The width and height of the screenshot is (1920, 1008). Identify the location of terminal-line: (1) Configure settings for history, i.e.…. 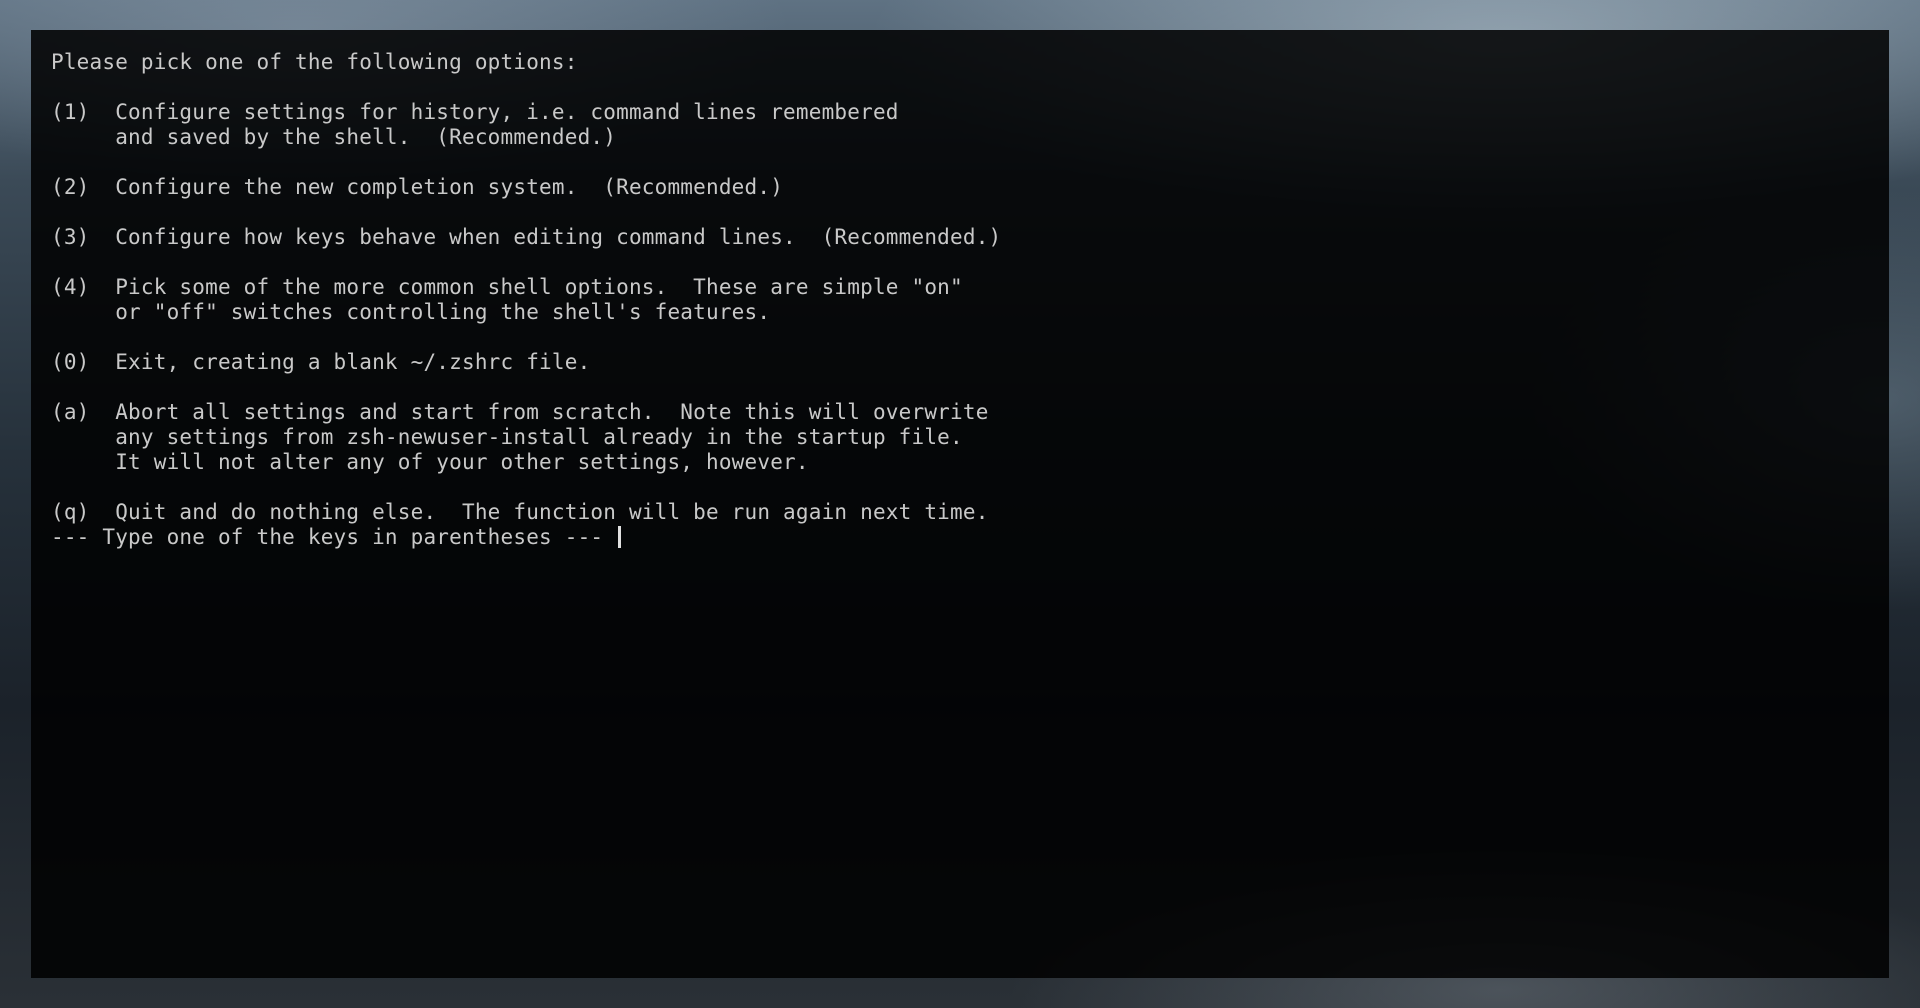
(475, 112).